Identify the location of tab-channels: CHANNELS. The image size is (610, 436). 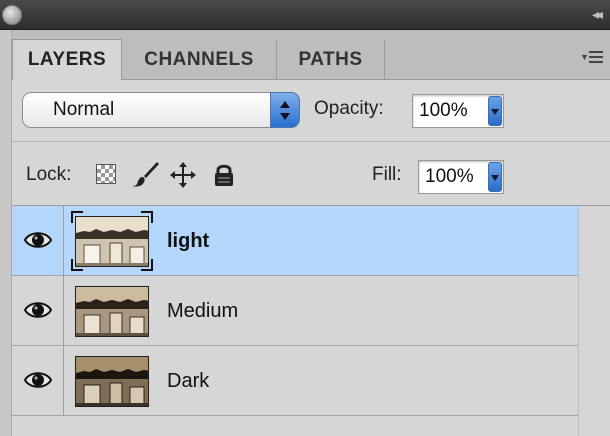
(199, 60).